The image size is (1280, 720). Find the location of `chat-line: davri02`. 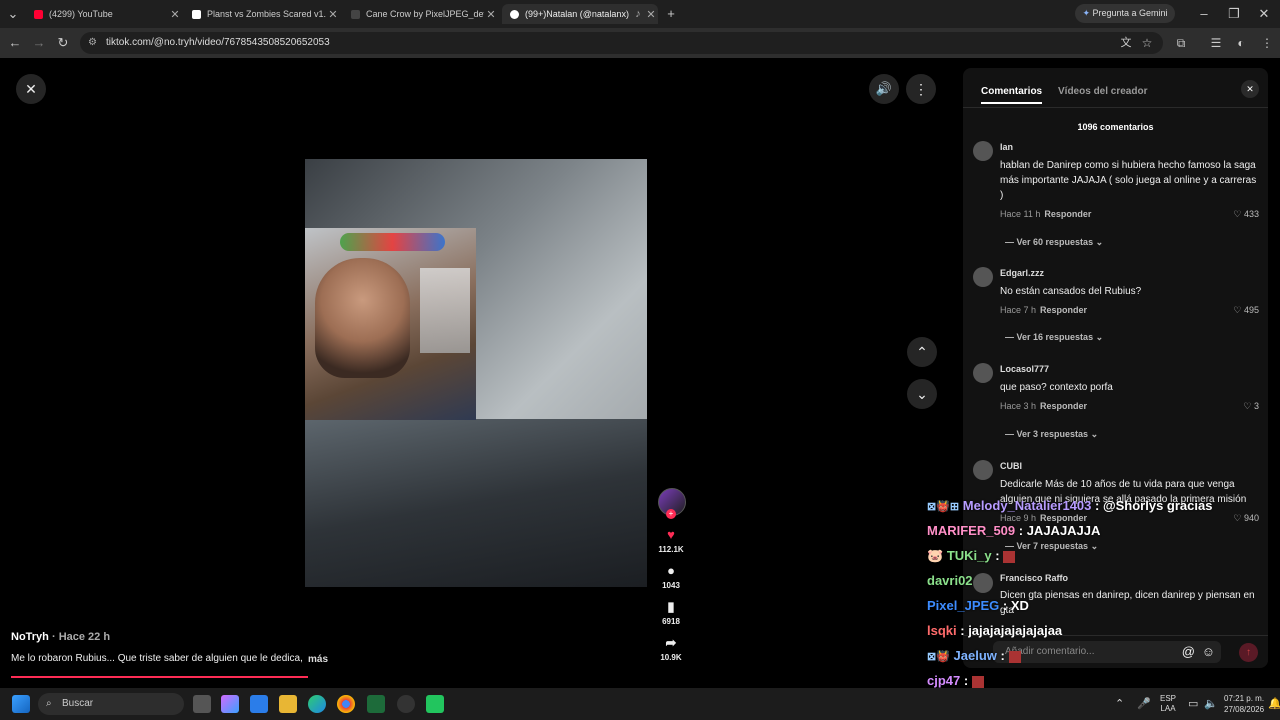

chat-line: davri02 is located at coordinates (950, 580).